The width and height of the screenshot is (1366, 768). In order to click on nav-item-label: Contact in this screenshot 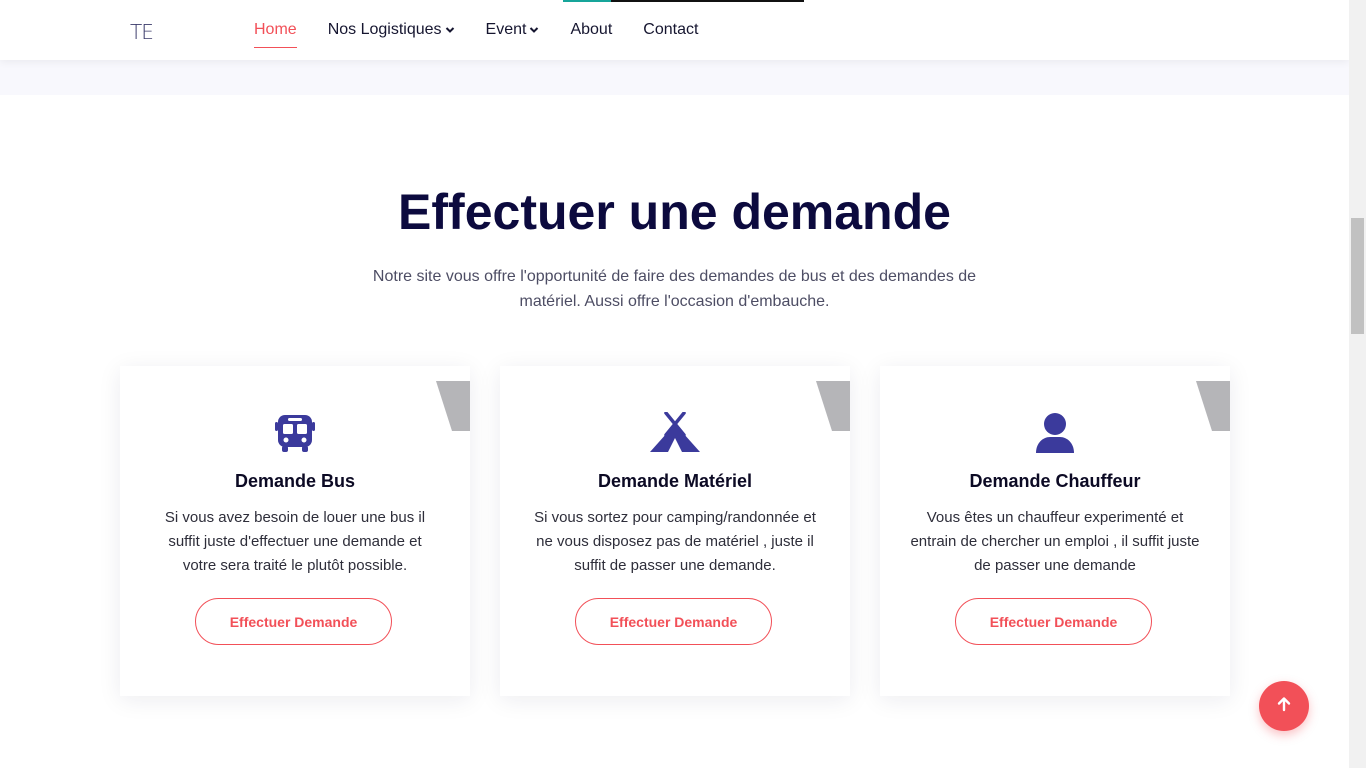, I will do `click(671, 29)`.